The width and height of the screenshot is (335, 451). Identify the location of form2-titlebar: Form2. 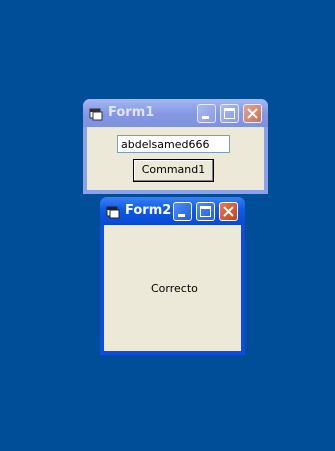
(172, 211).